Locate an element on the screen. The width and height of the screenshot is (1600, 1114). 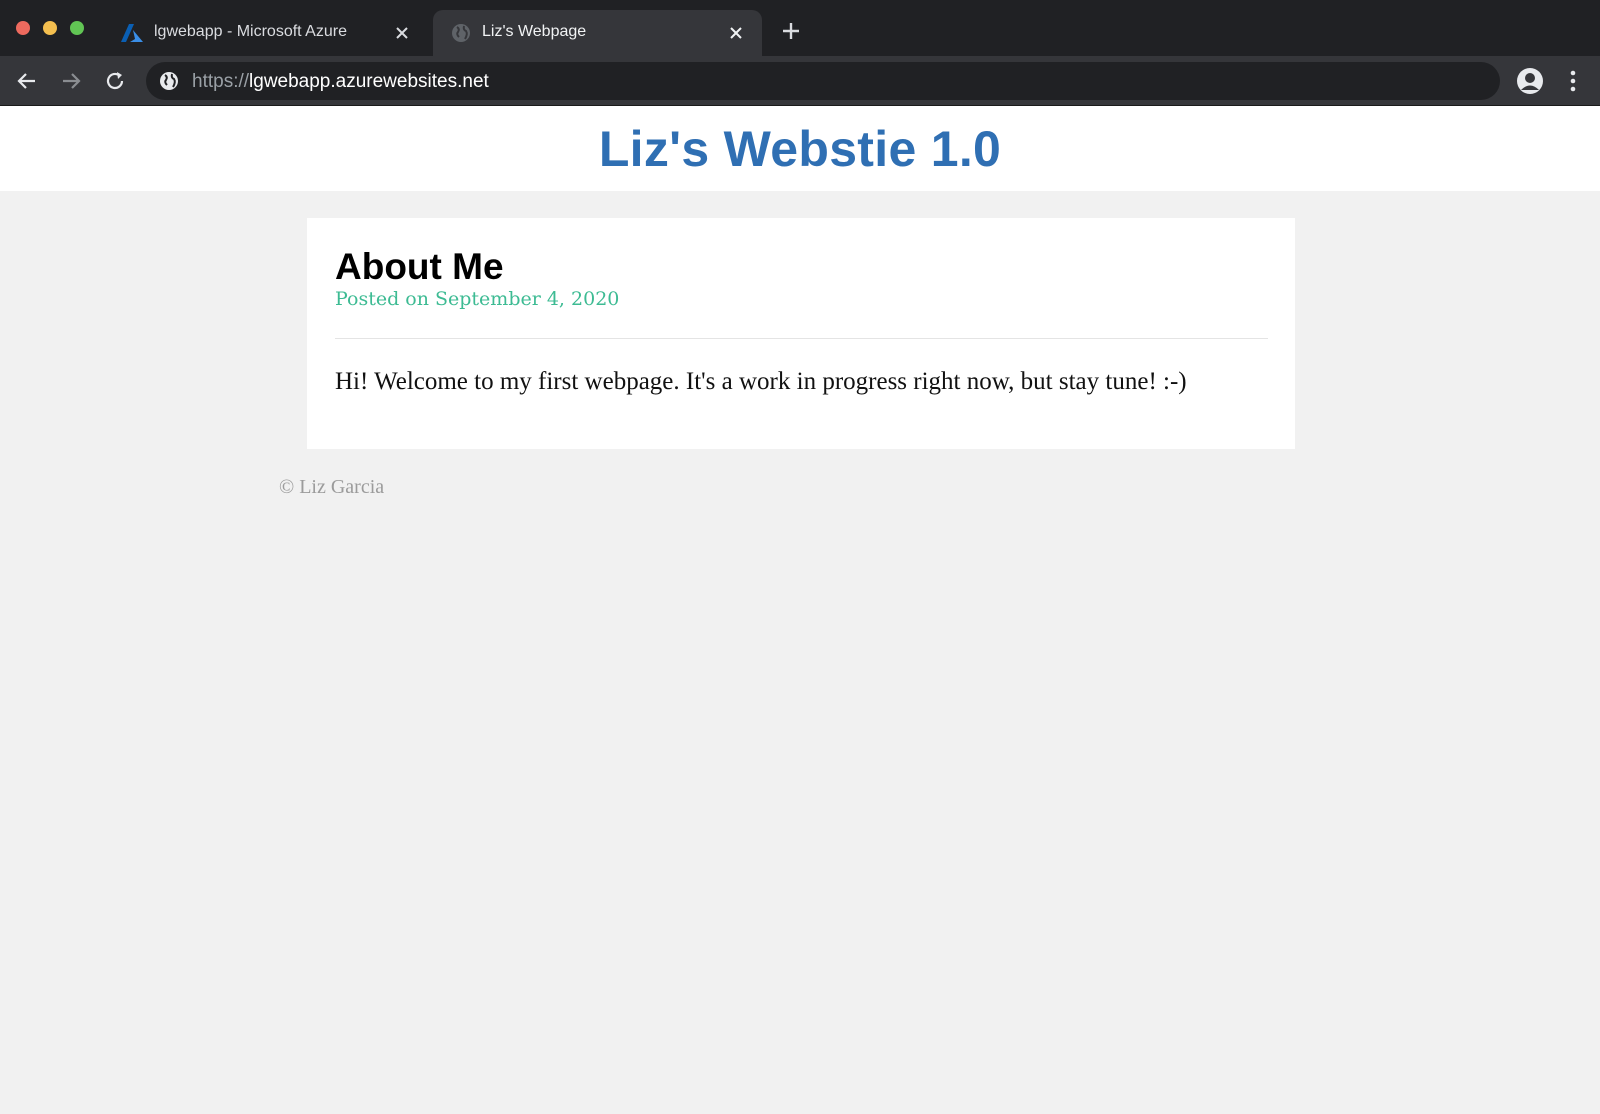
footer-copyright: © Liz Garcia is located at coordinates (332, 487).